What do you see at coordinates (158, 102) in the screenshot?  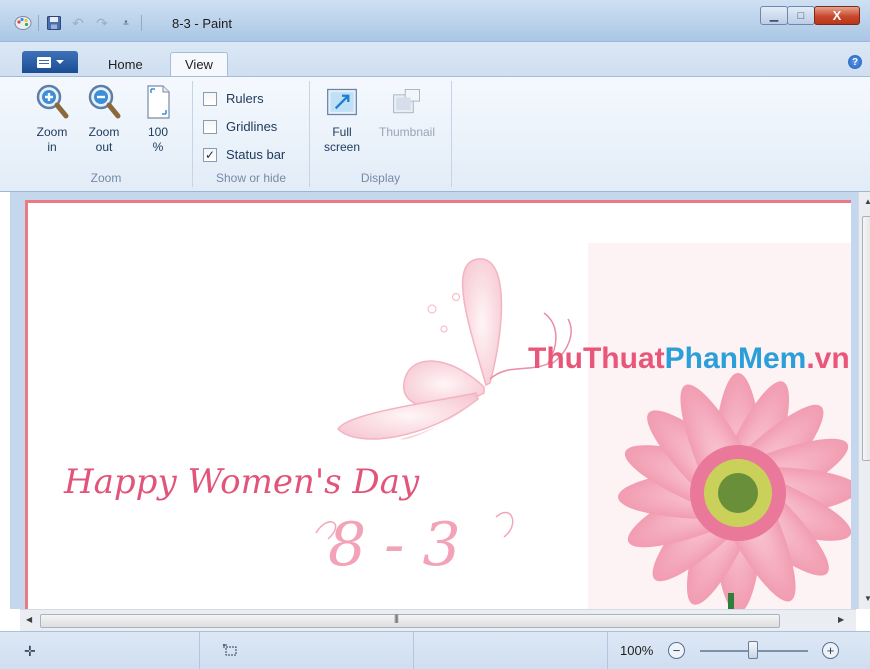 I see `page-100-icon` at bounding box center [158, 102].